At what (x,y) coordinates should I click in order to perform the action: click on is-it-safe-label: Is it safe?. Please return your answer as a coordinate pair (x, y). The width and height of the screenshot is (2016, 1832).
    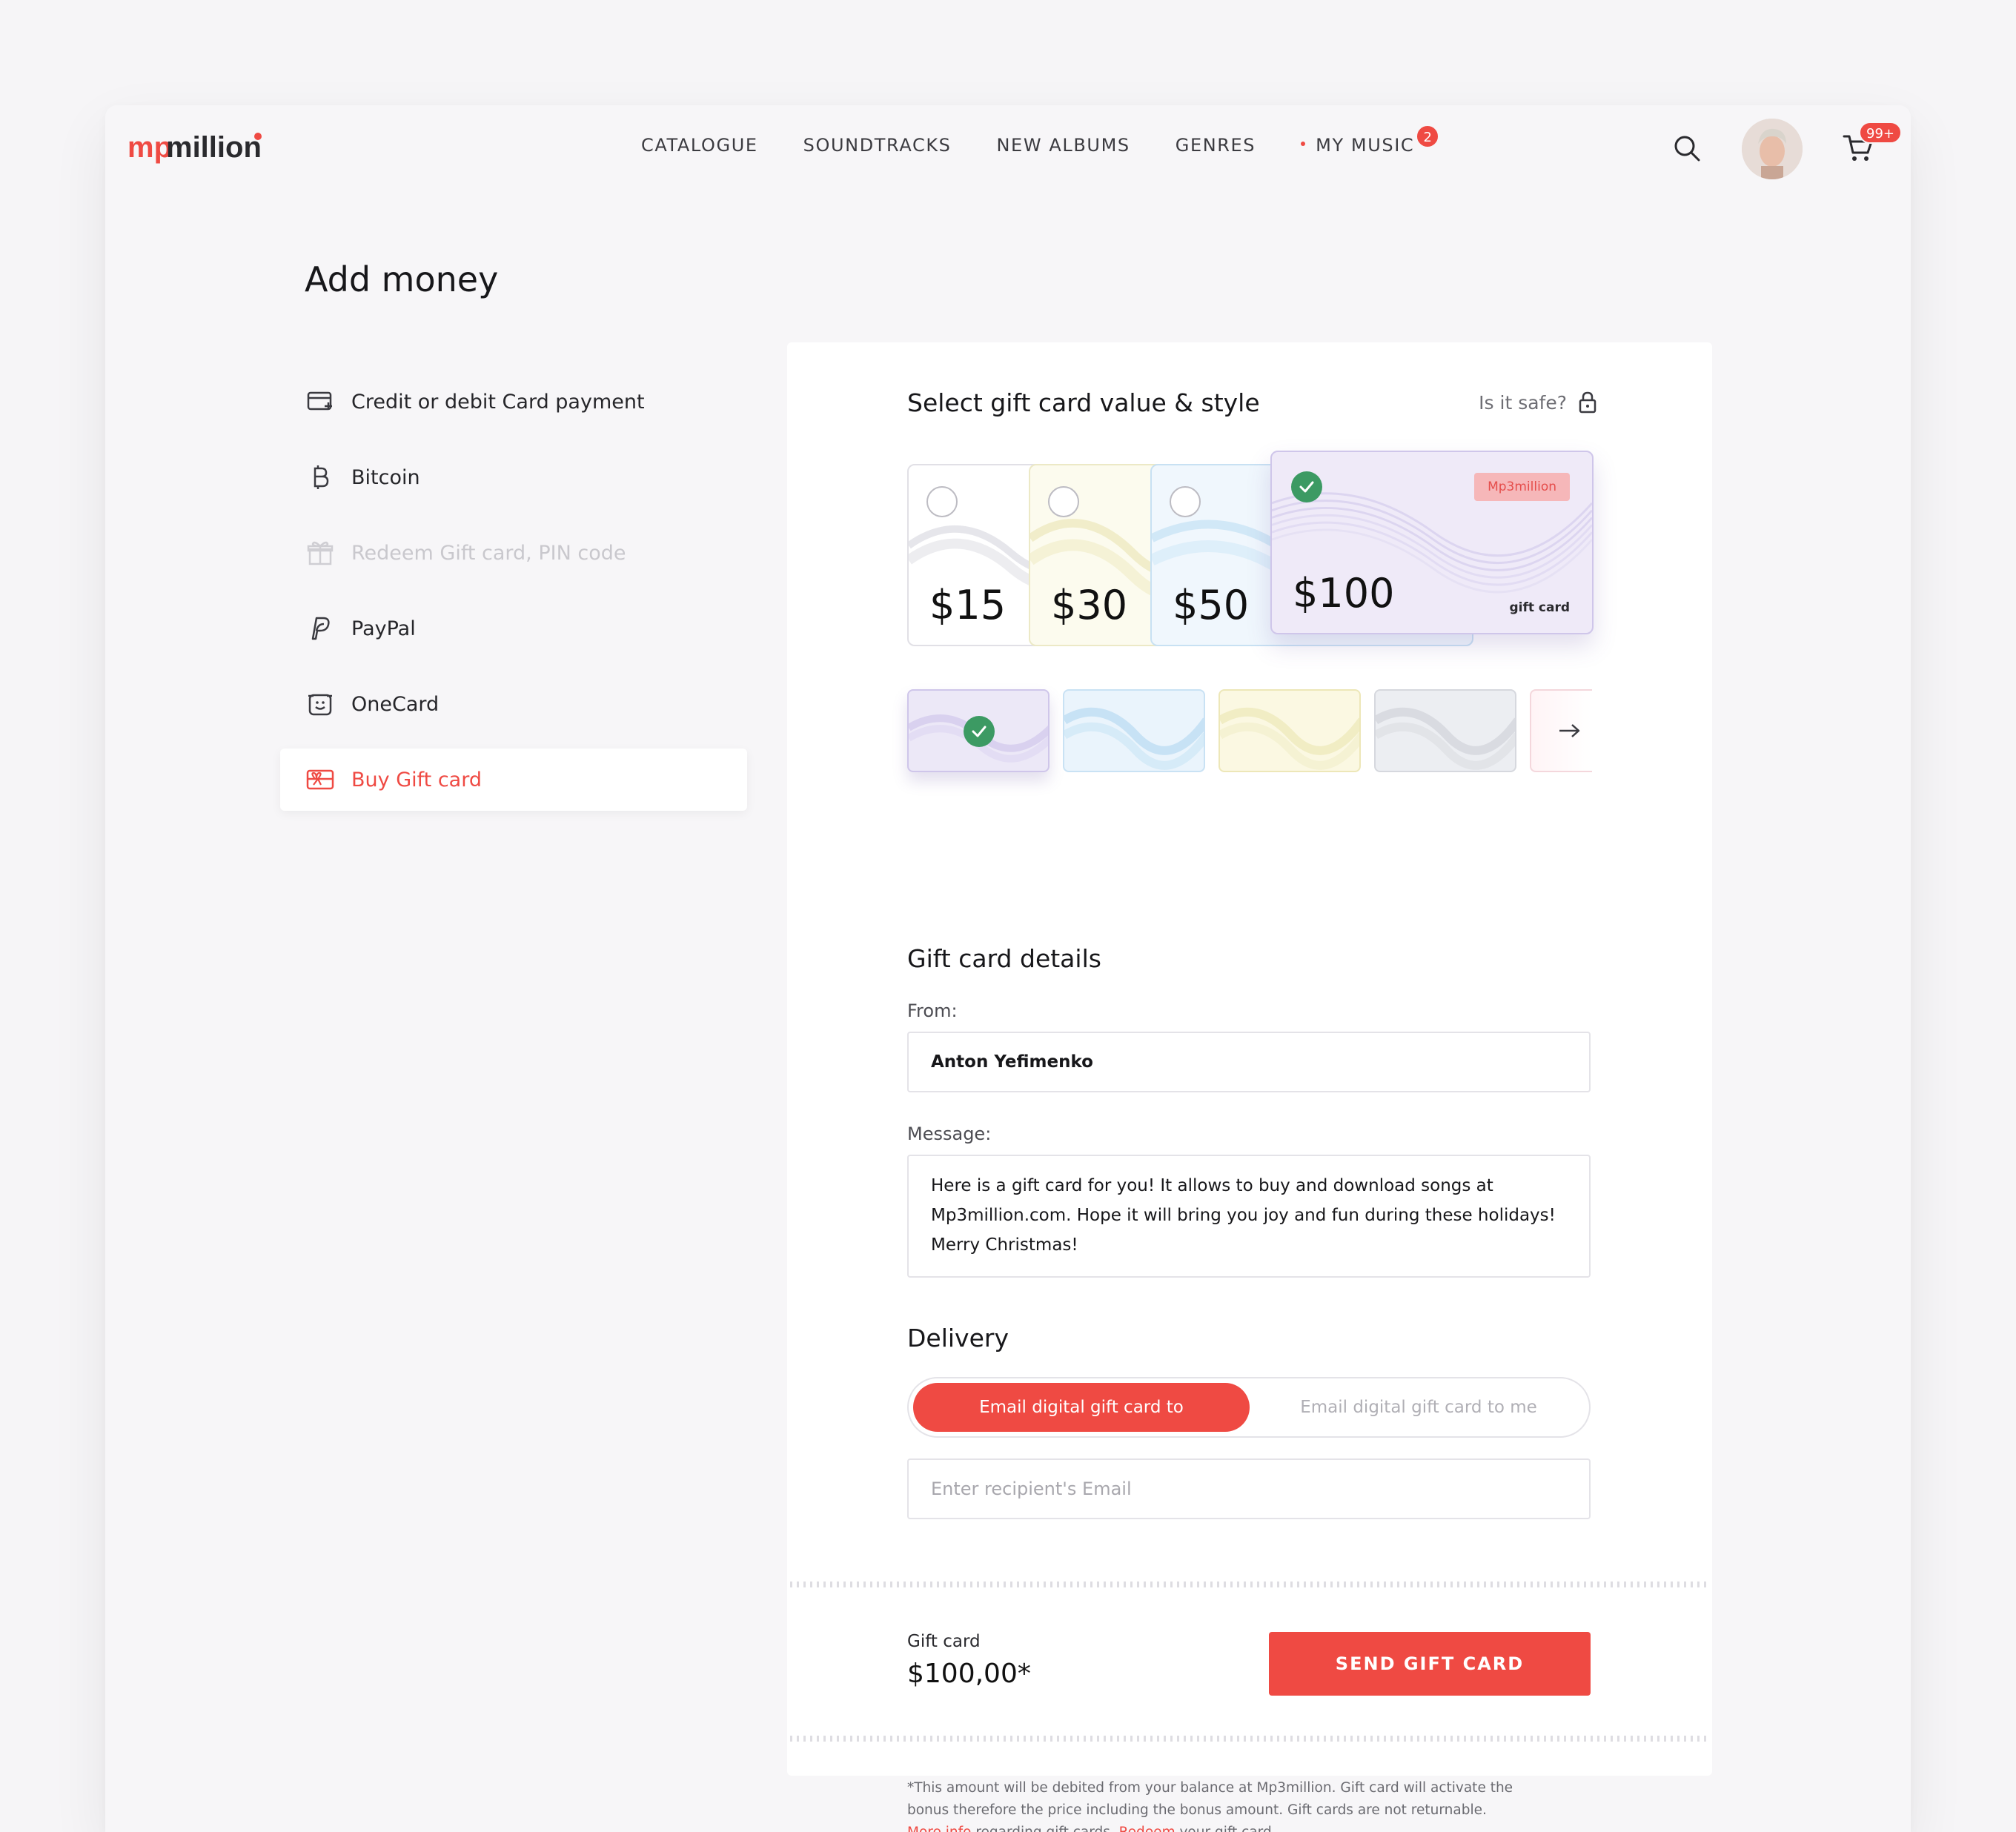
    Looking at the image, I should click on (1523, 402).